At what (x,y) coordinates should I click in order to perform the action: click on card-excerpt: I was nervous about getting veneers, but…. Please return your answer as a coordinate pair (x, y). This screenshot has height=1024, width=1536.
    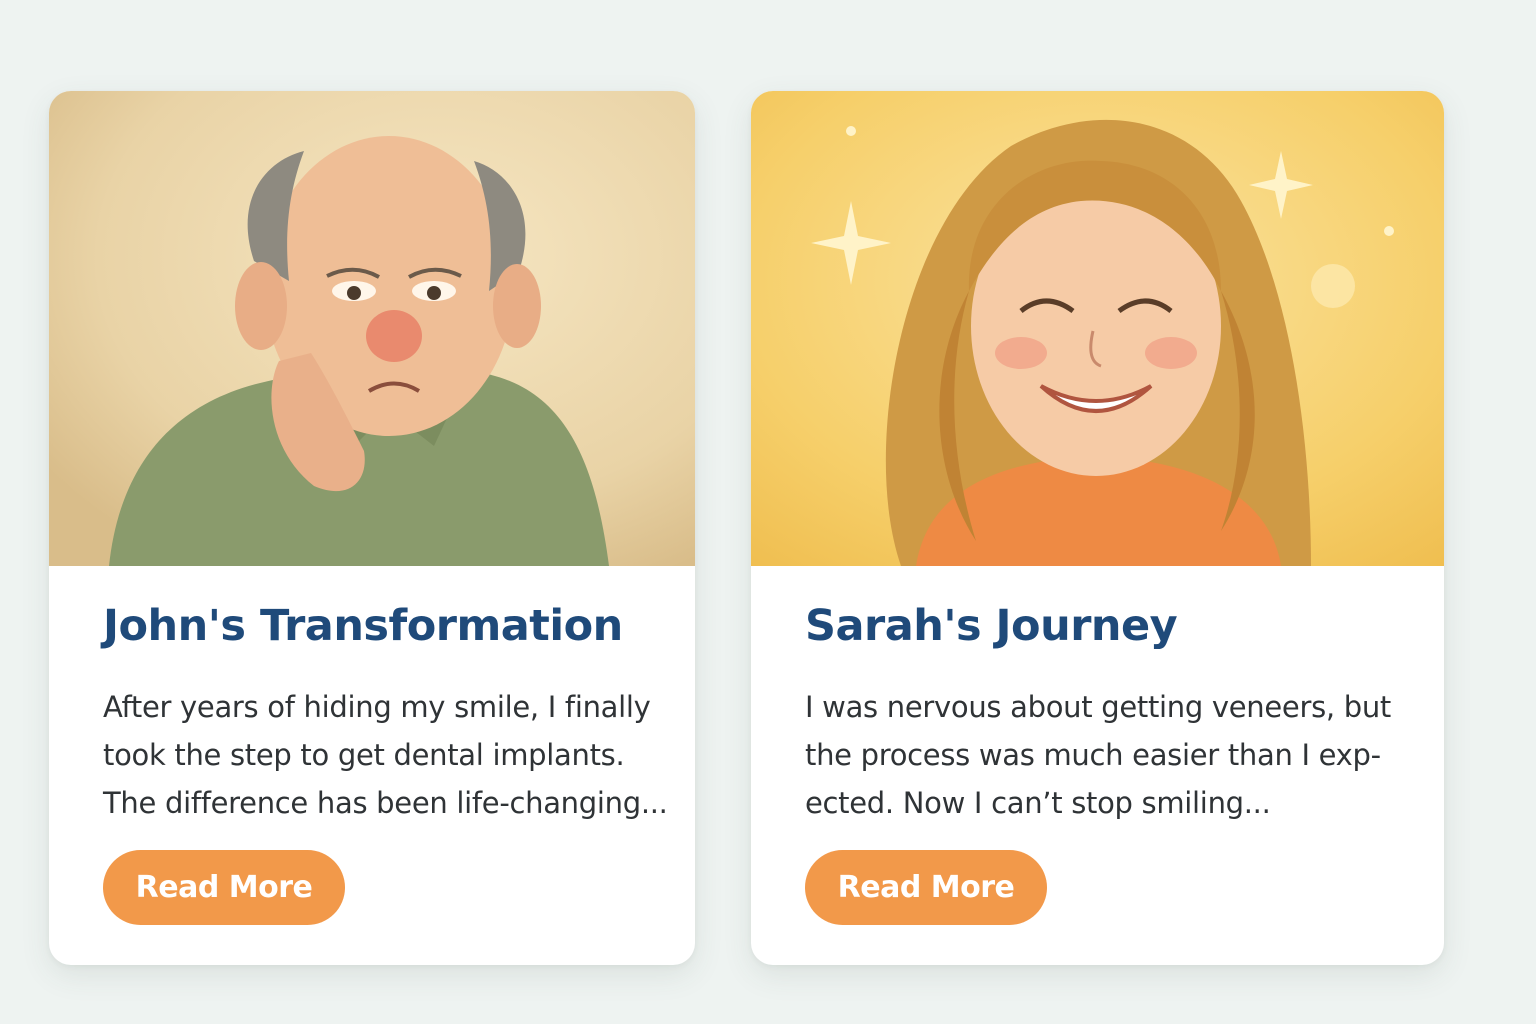
    Looking at the image, I should click on (1098, 755).